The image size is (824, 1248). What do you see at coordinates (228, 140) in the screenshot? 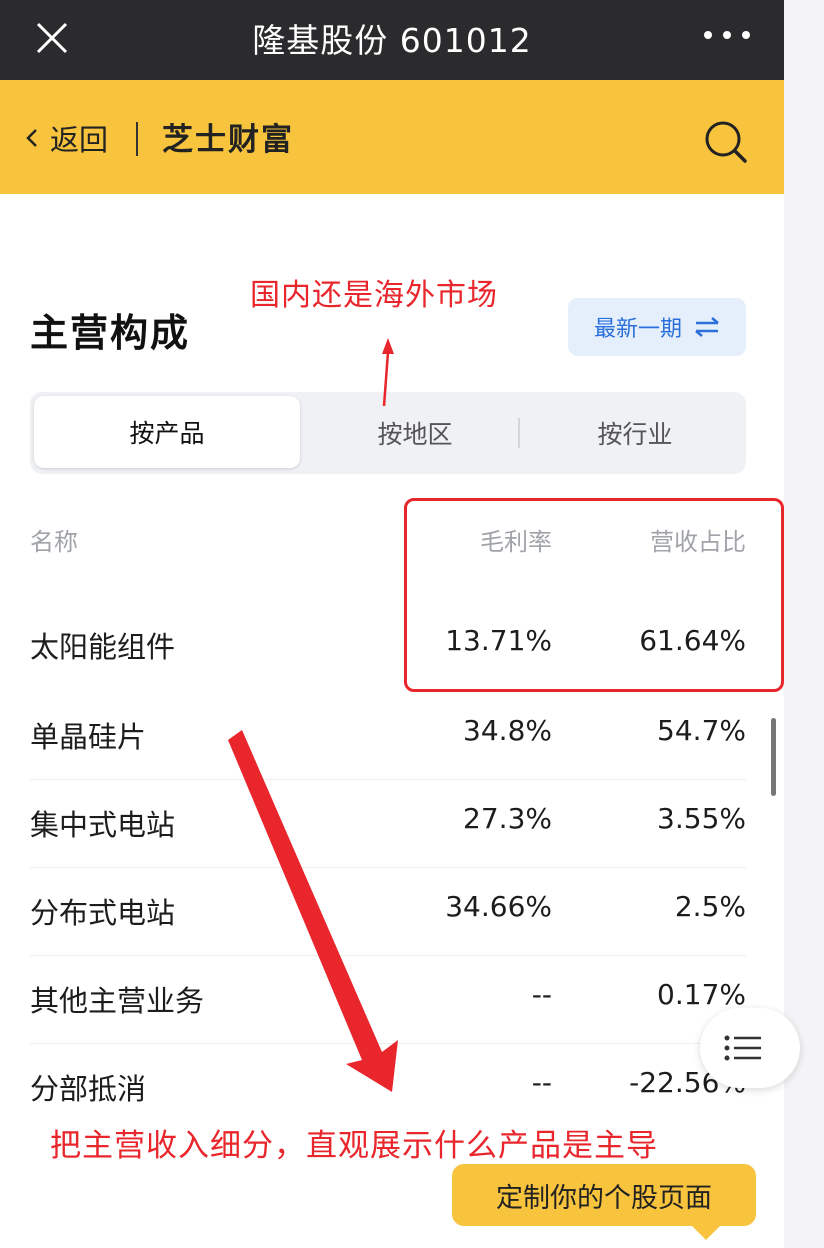
I see `brand-title: 芝士财富` at bounding box center [228, 140].